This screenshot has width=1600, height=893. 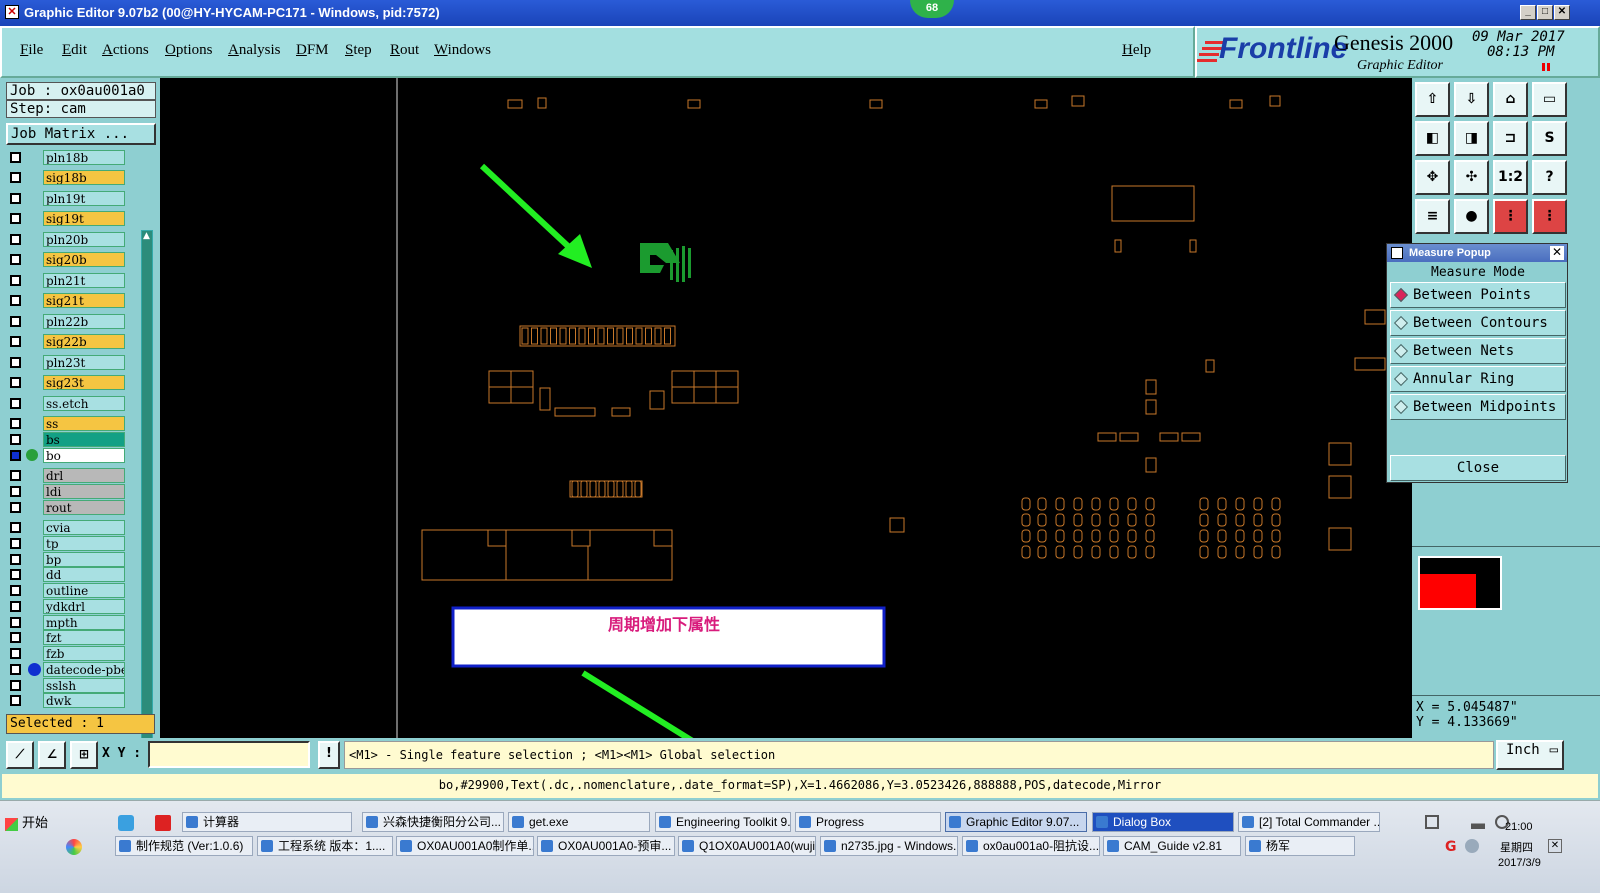 What do you see at coordinates (229, 754) in the screenshot?
I see `xy-input` at bounding box center [229, 754].